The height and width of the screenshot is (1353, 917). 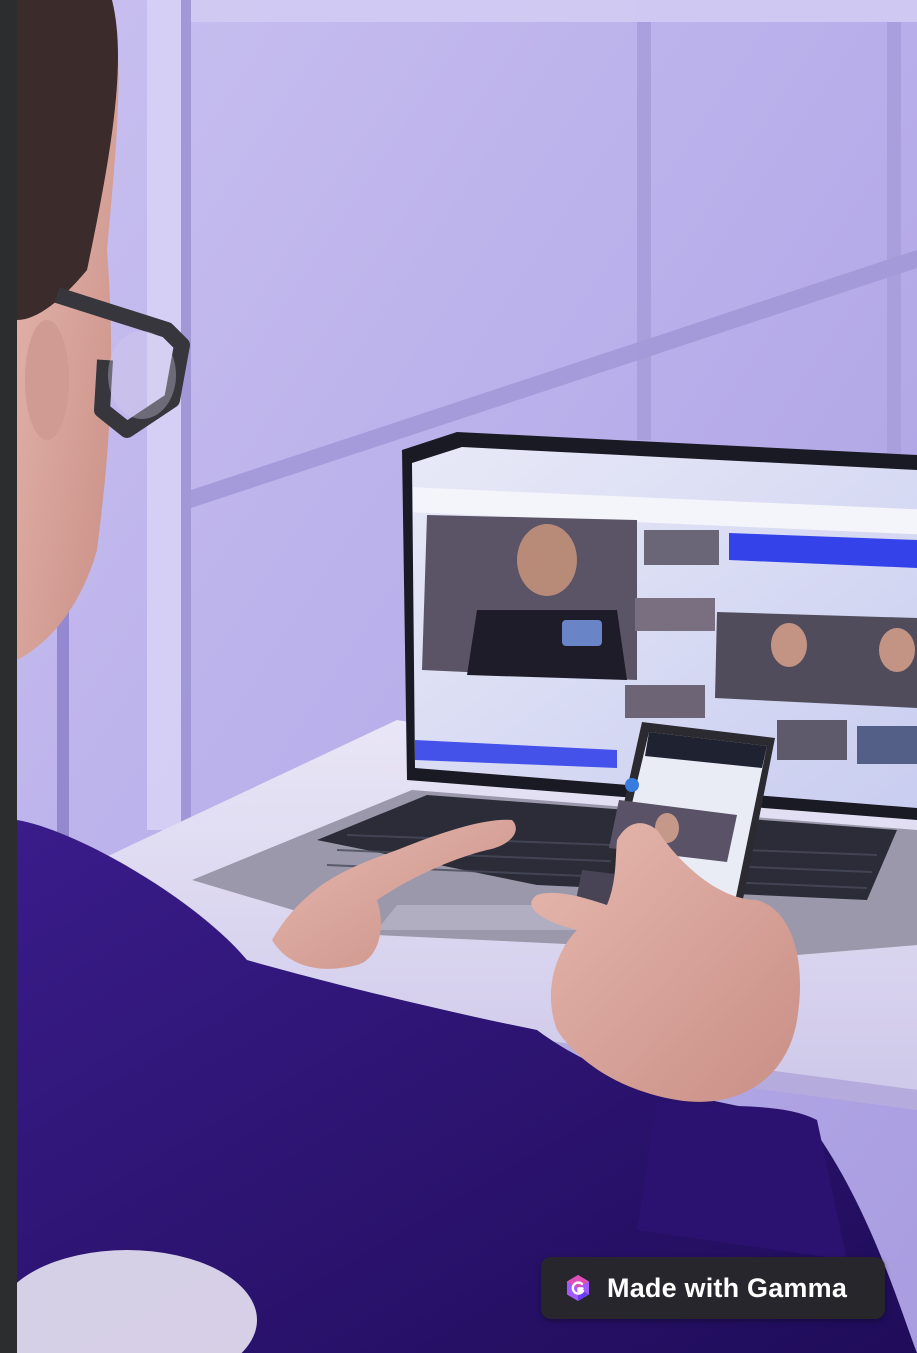 I want to click on made-with-gamma-badge: Made with Gamma, so click(x=713, y=1288).